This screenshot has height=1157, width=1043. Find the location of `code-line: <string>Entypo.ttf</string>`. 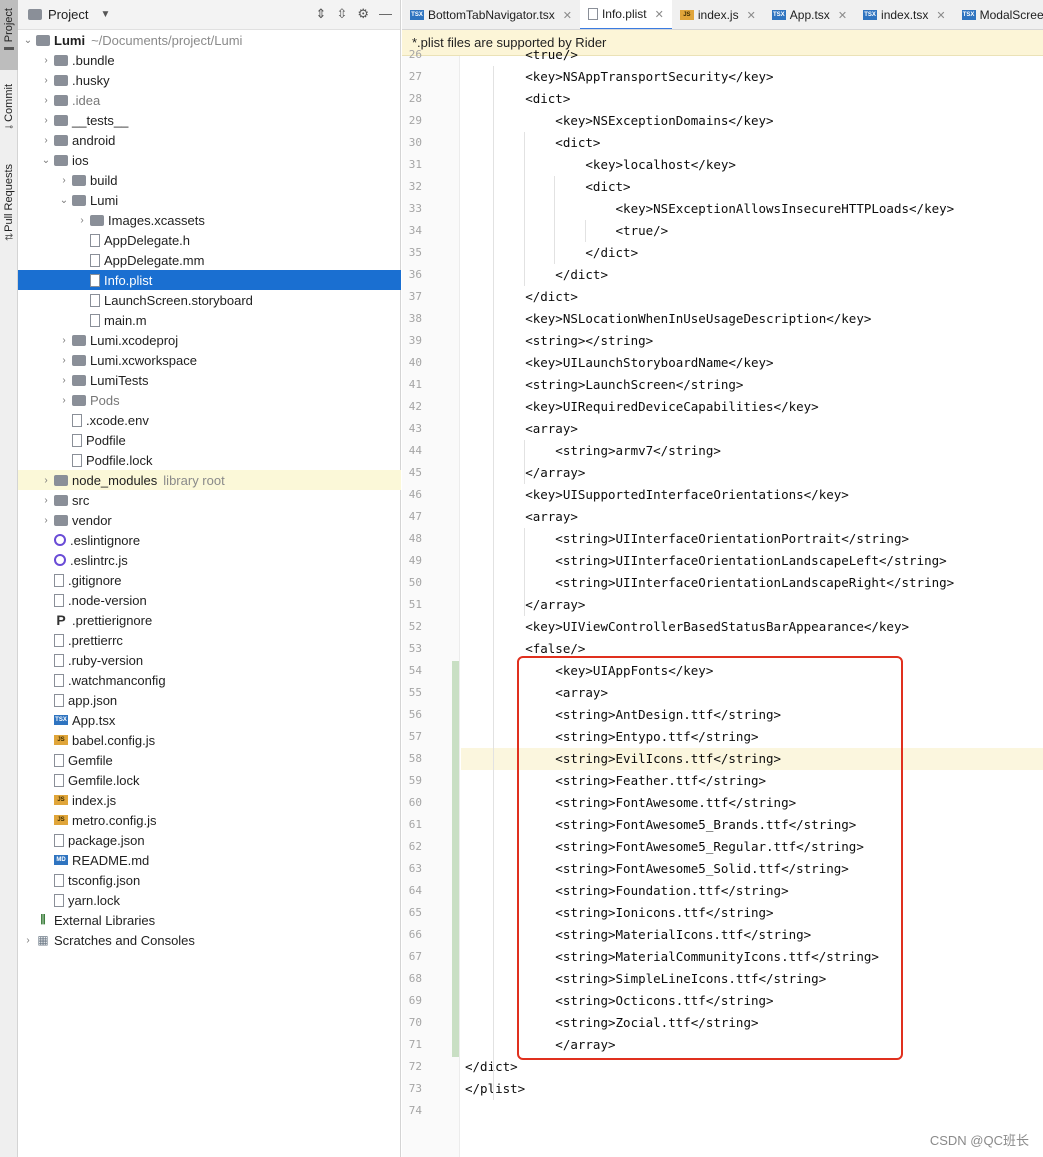

code-line: <string>Entypo.ttf</string> is located at coordinates (752, 737).